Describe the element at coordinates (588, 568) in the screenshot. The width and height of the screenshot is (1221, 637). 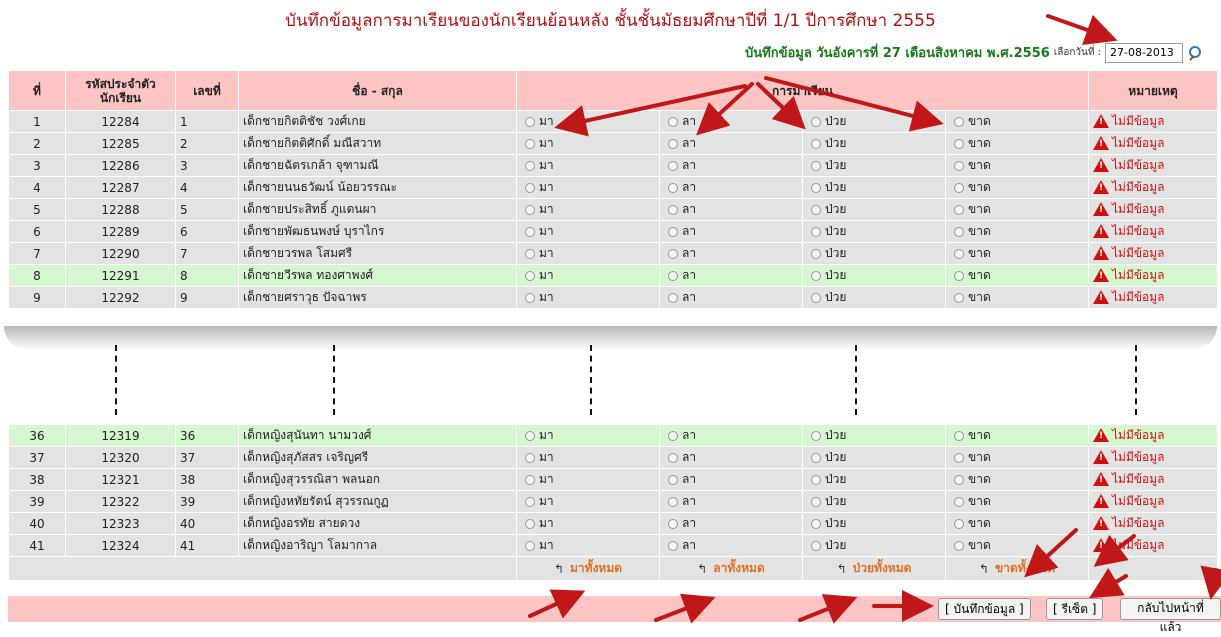
I see `select-all-present-button: ↰ มาทั้งหมด` at that location.